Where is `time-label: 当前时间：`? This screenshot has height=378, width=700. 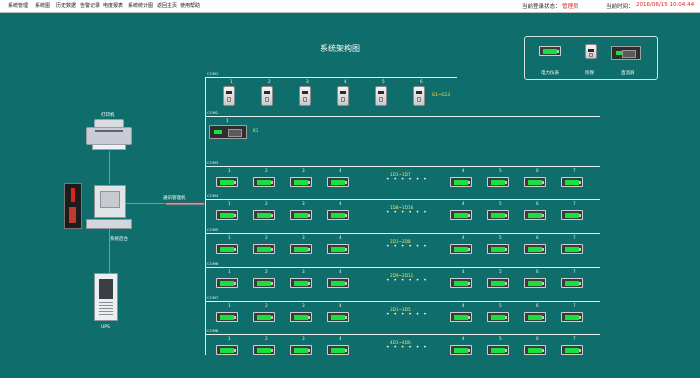 time-label: 当前时间： is located at coordinates (620, 7).